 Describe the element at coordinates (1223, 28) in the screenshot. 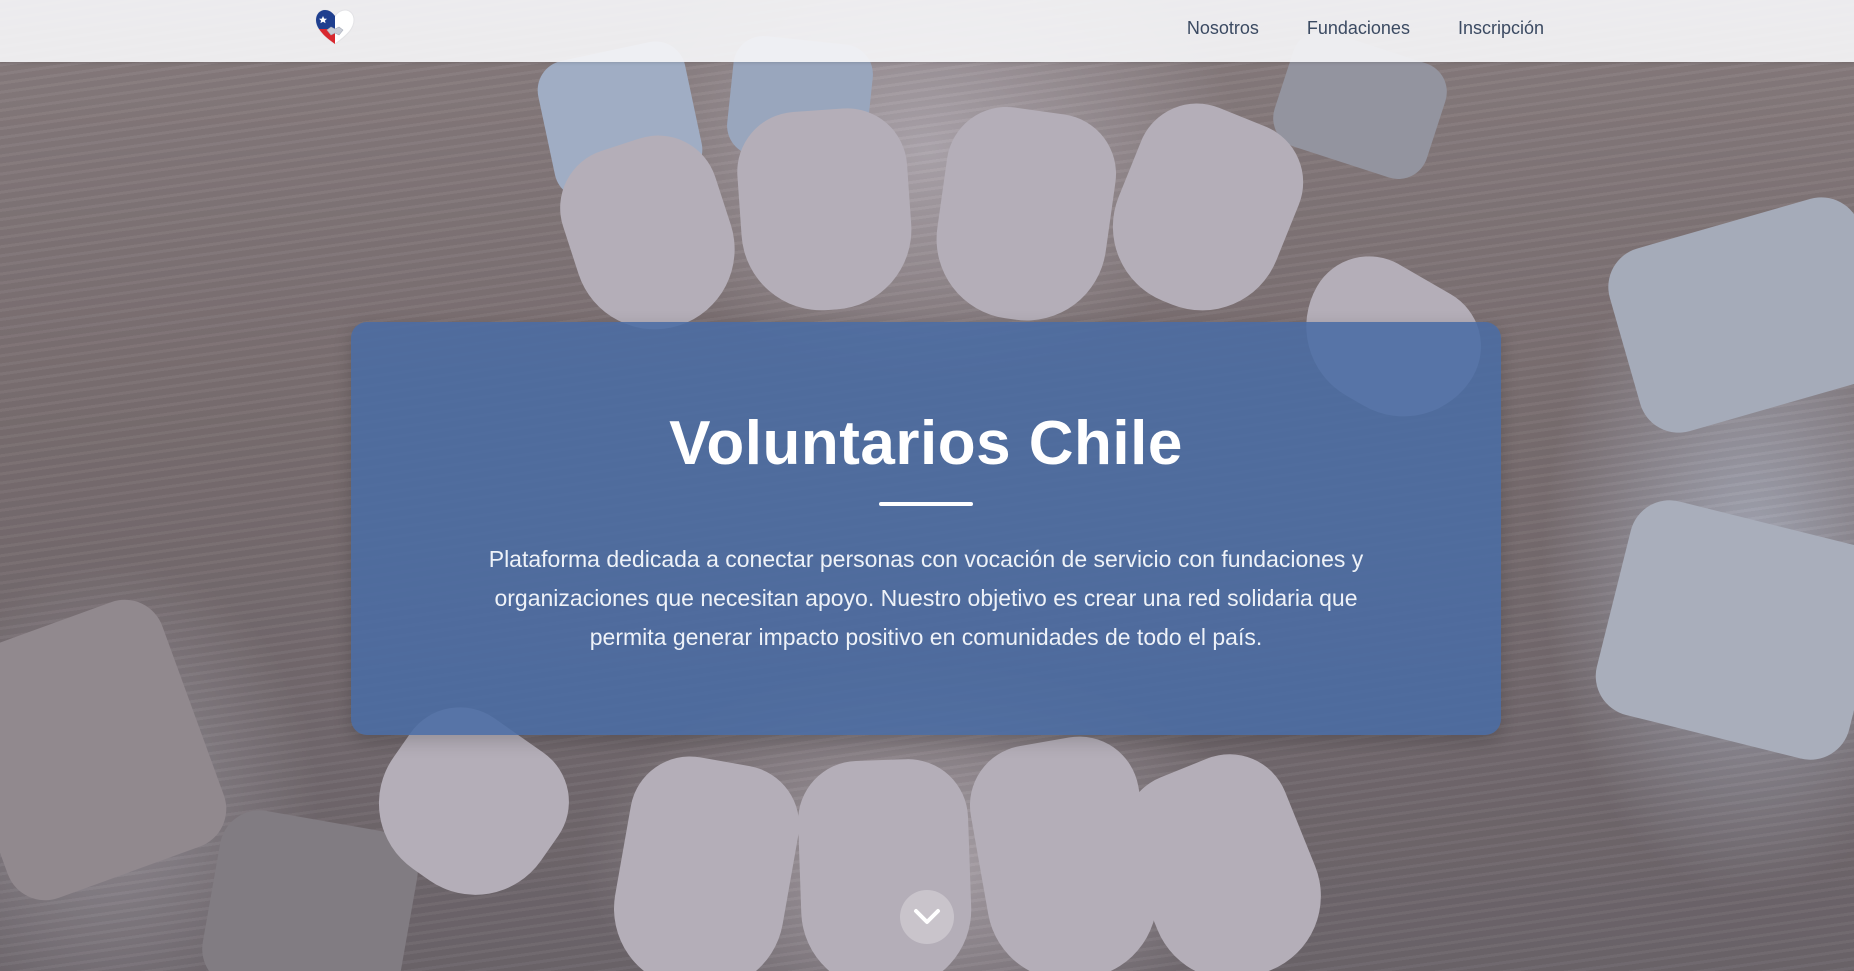

I see `nav-link-nosotros: Nosotros` at that location.